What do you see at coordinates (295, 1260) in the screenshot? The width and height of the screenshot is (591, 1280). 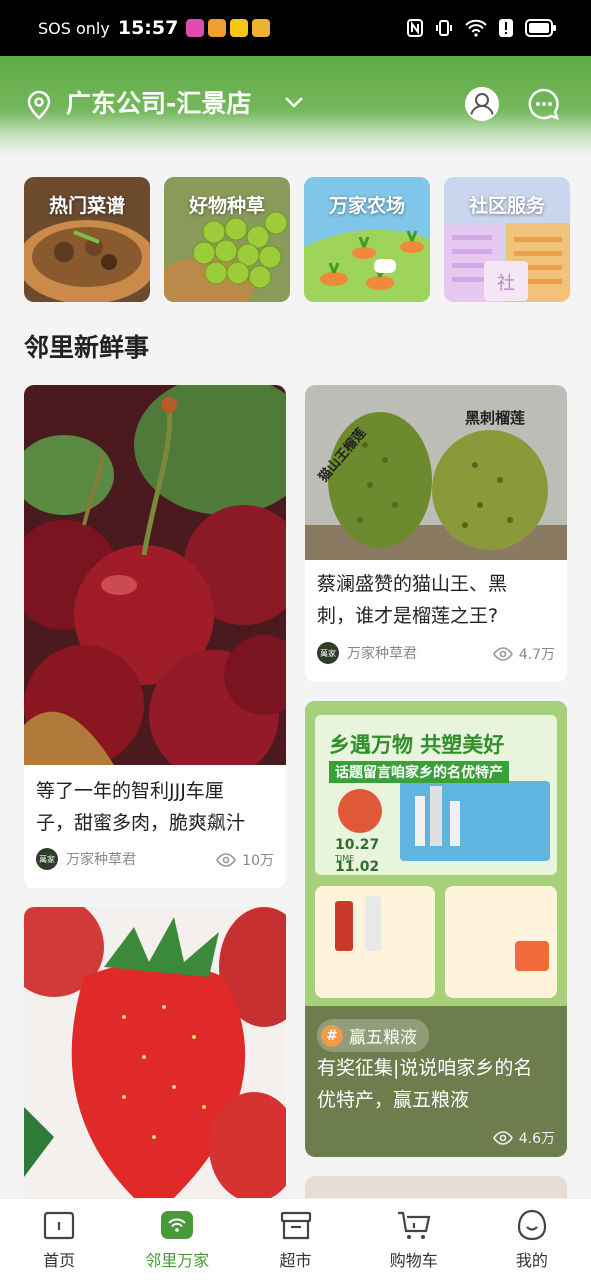 I see `nav-label: 超市` at bounding box center [295, 1260].